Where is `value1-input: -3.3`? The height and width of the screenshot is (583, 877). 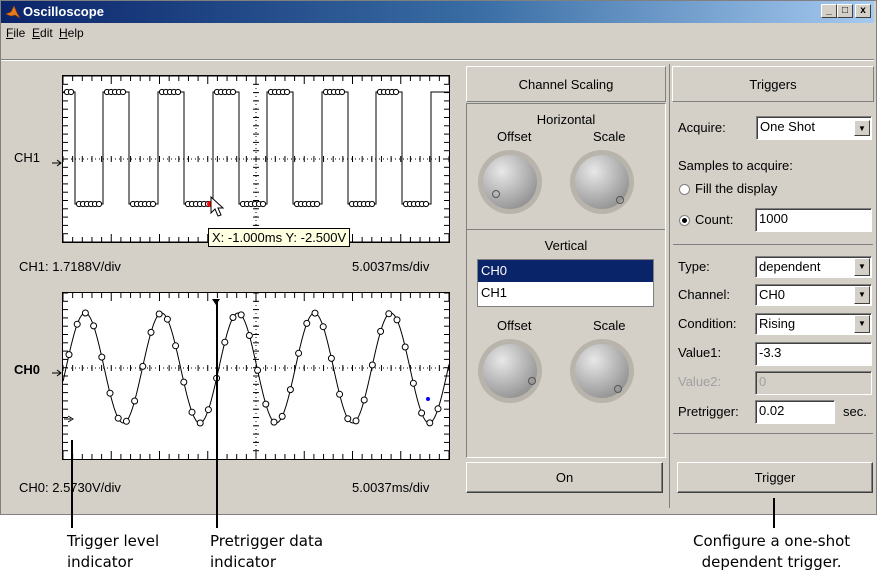 value1-input: -3.3 is located at coordinates (813, 354).